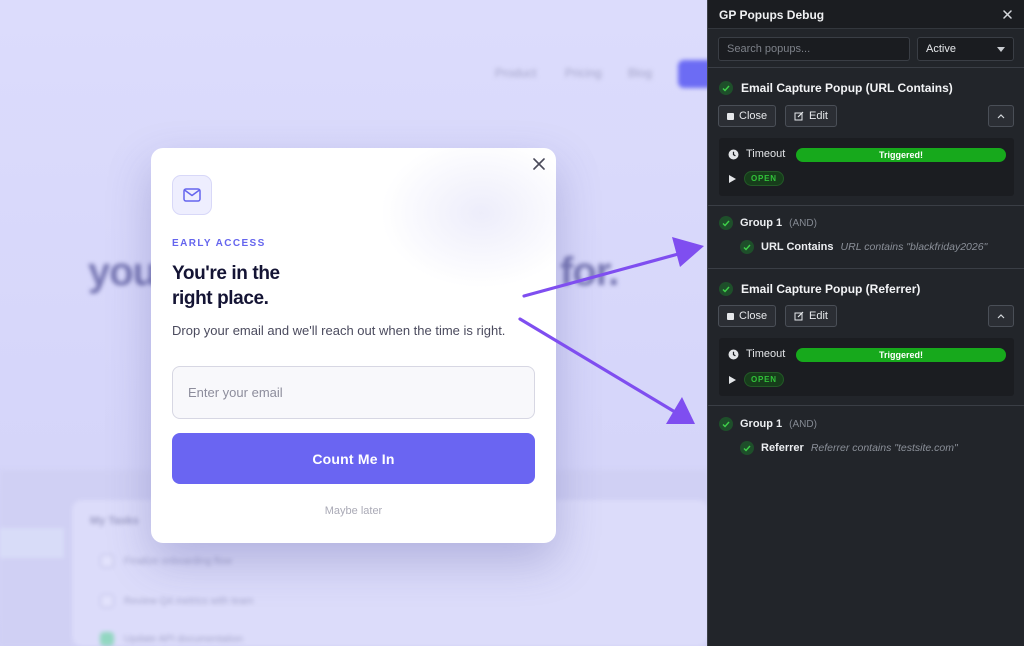 The image size is (1024, 646). What do you see at coordinates (884, 448) in the screenshot?
I see `condition-description: Referrer contains "testsite.com"` at bounding box center [884, 448].